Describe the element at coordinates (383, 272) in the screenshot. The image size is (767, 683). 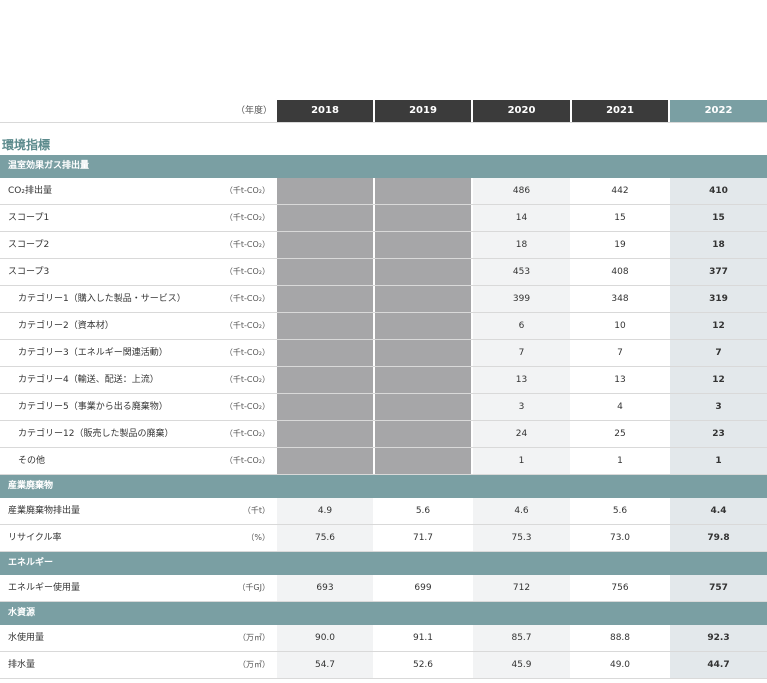
I see `table-row: スコープ3 （千t-CO₂） 453 408 377` at that location.